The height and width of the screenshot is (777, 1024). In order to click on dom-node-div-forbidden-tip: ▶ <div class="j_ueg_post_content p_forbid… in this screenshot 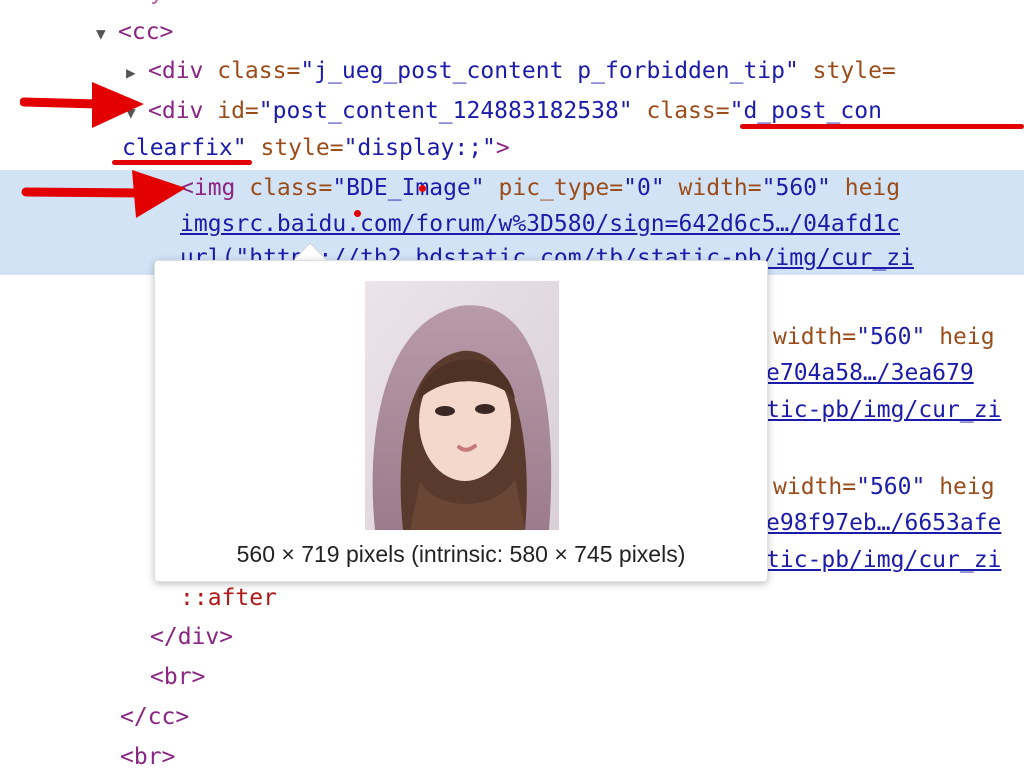, I will do `click(511, 71)`.